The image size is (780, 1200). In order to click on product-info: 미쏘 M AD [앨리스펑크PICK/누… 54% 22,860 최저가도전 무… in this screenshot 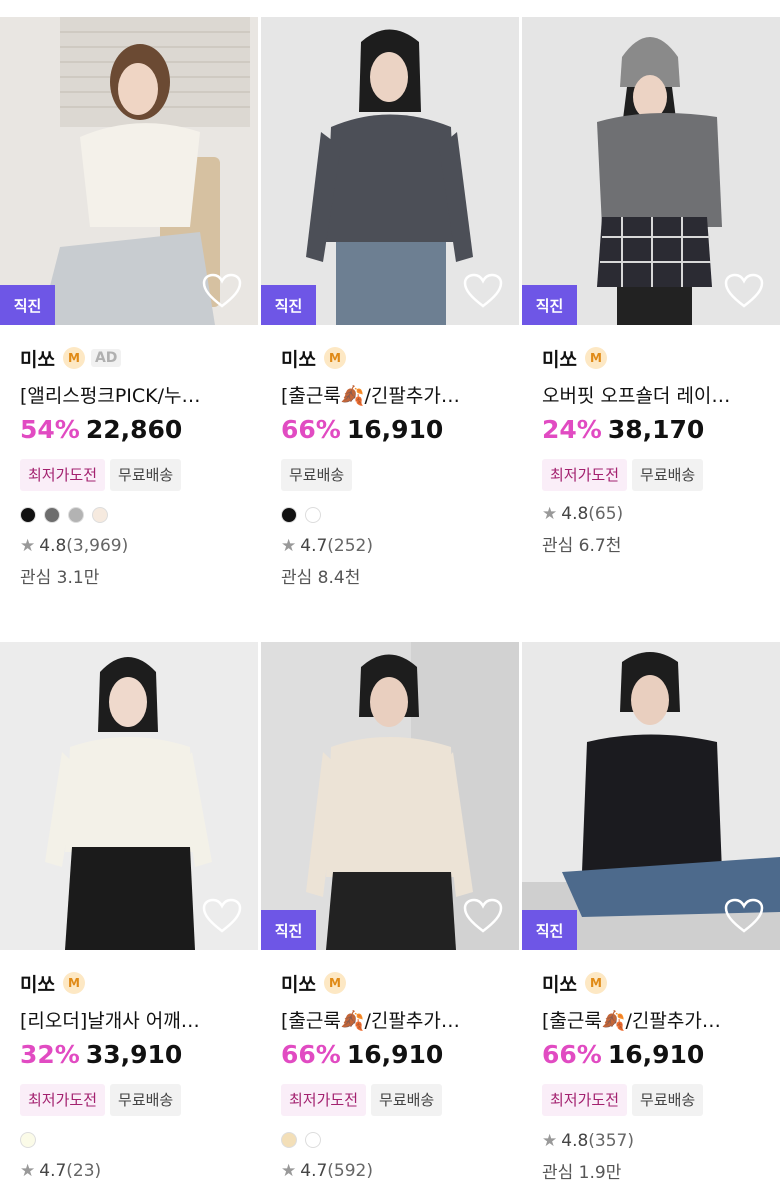, I will do `click(129, 456)`.